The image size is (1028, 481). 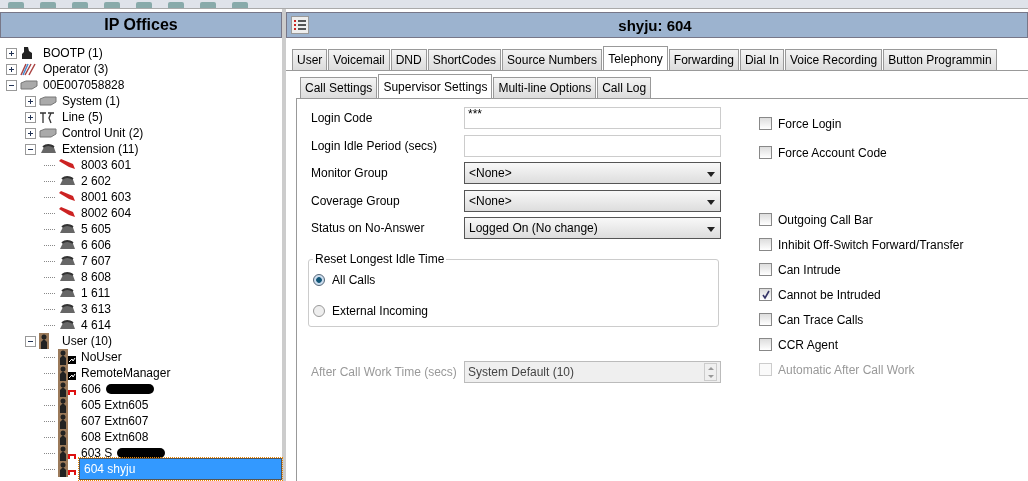 I want to click on checkbox-label: Force Login, so click(x=810, y=123).